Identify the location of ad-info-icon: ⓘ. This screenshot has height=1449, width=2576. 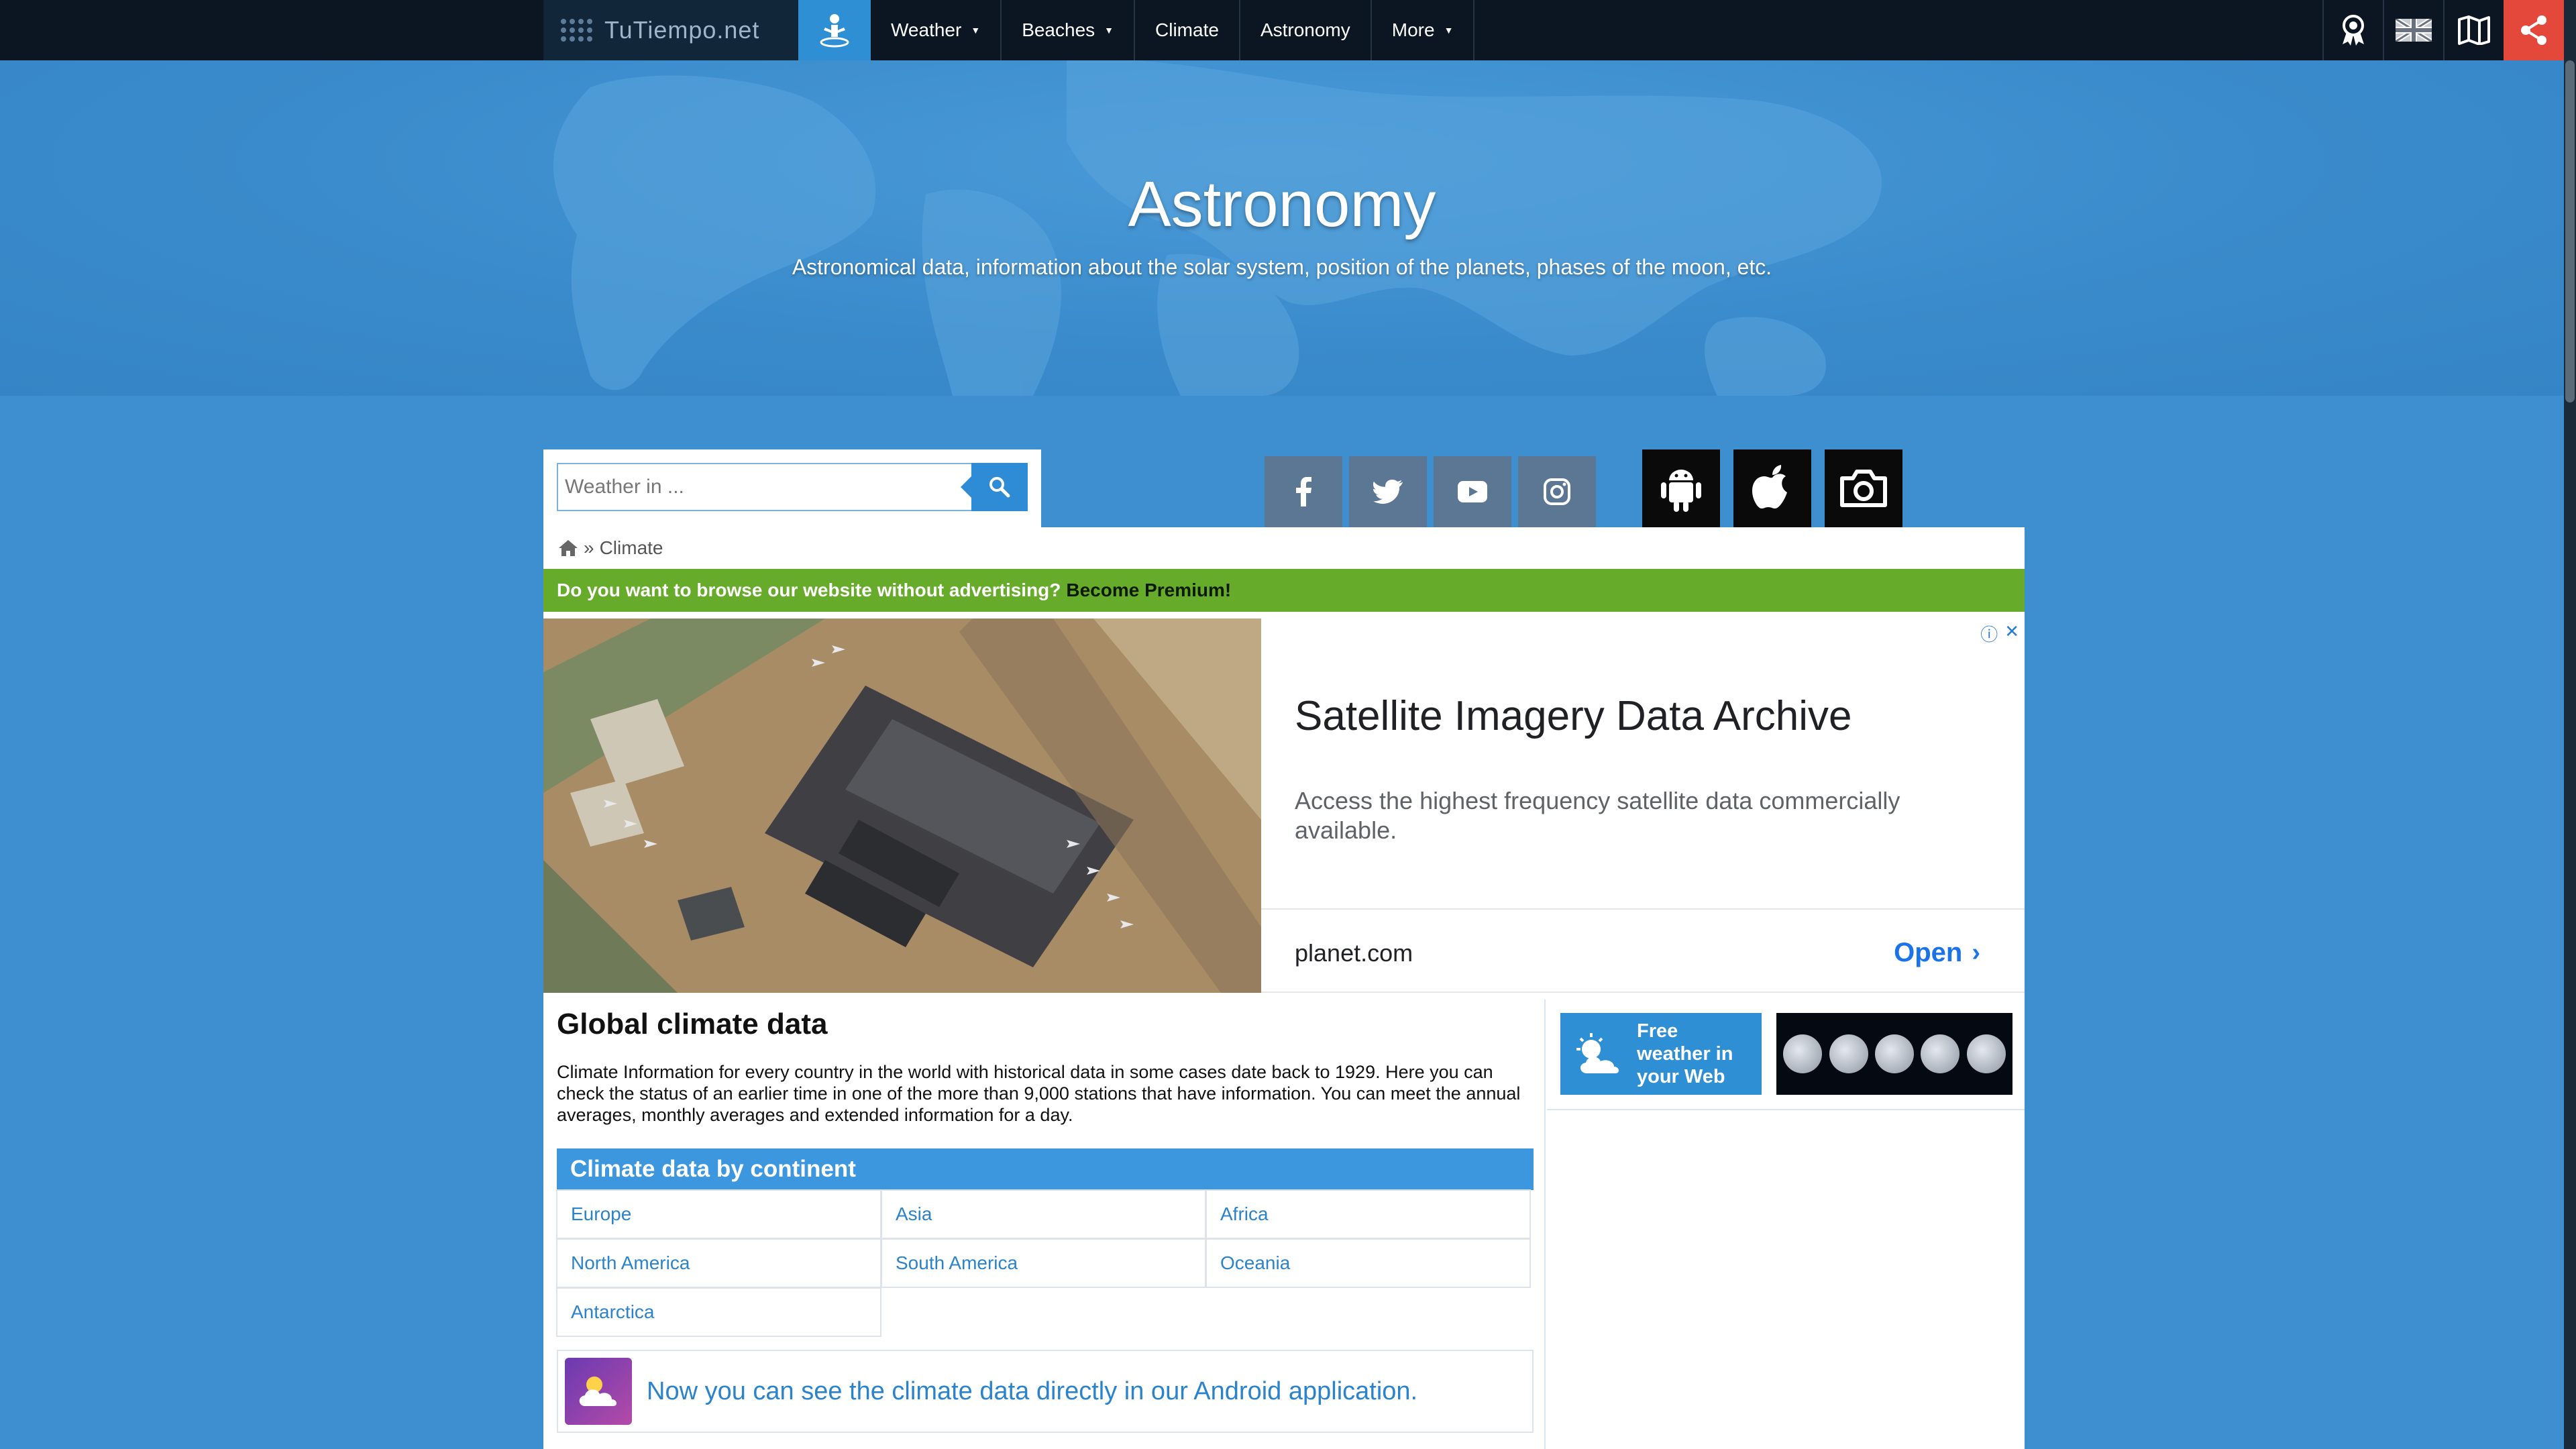
(1989, 633).